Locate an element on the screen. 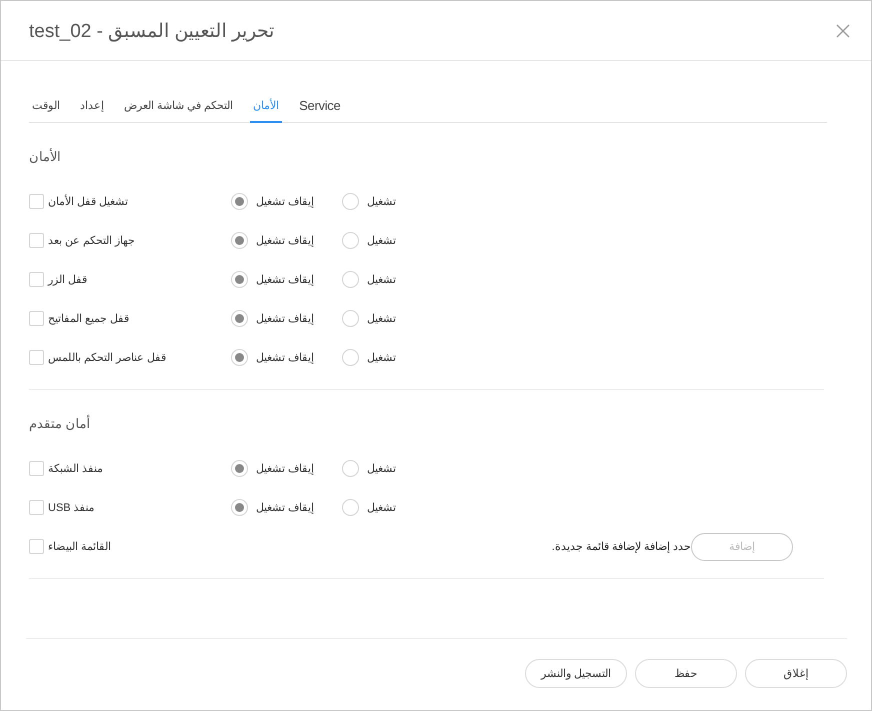 The height and width of the screenshot is (711, 872). row-label: قفل الزر is located at coordinates (68, 279).